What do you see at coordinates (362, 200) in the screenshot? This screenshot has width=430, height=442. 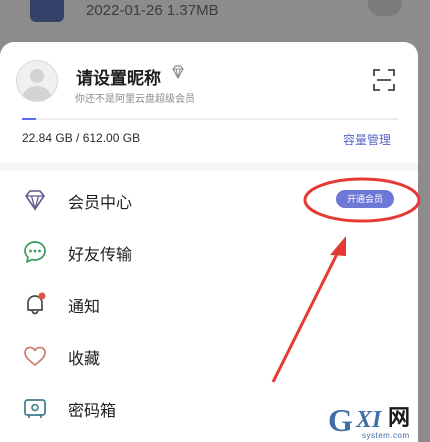 I see `highlight-ellipse` at bounding box center [362, 200].